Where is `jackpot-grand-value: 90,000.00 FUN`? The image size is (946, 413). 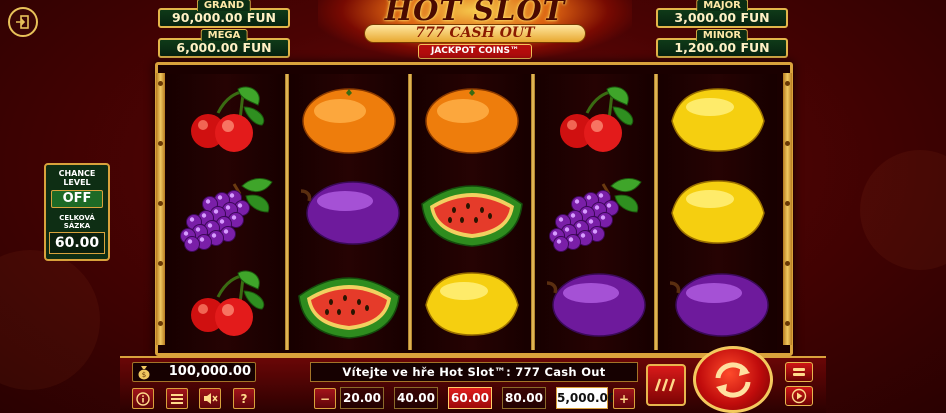 jackpot-grand-value: 90,000.00 FUN is located at coordinates (224, 17).